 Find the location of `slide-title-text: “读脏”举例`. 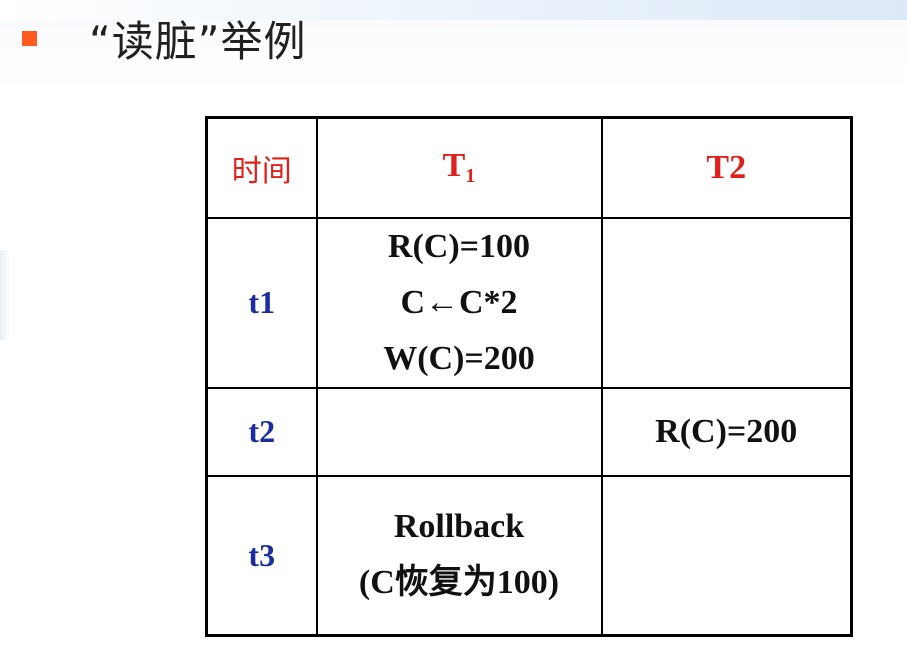

slide-title-text: “读脏”举例 is located at coordinates (198, 41).